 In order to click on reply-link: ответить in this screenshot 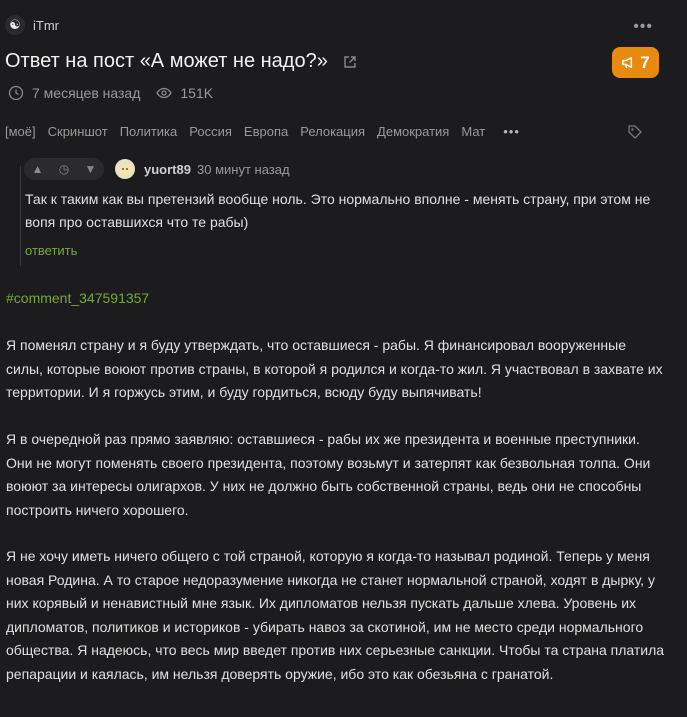, I will do `click(51, 250)`.